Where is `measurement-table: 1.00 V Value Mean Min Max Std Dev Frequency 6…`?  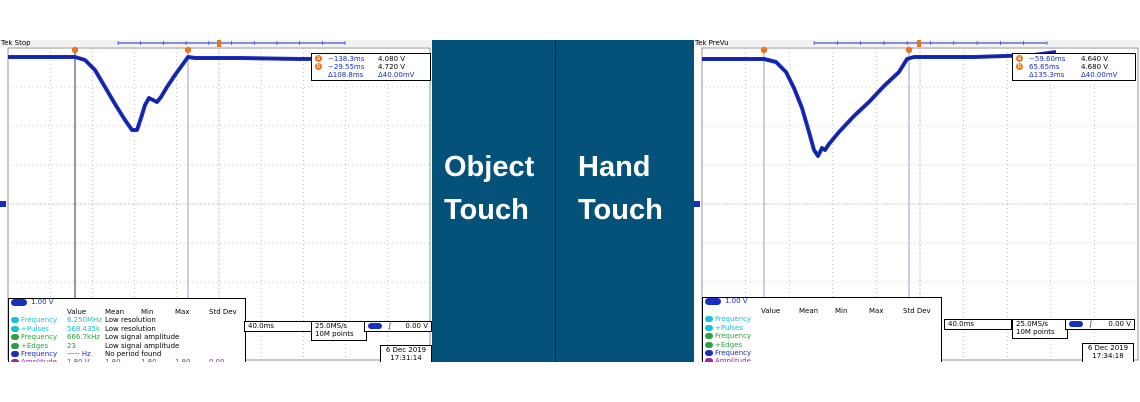
measurement-table: 1.00 V Value Mean Min Max Std Dev Frequency 6… is located at coordinates (127, 330).